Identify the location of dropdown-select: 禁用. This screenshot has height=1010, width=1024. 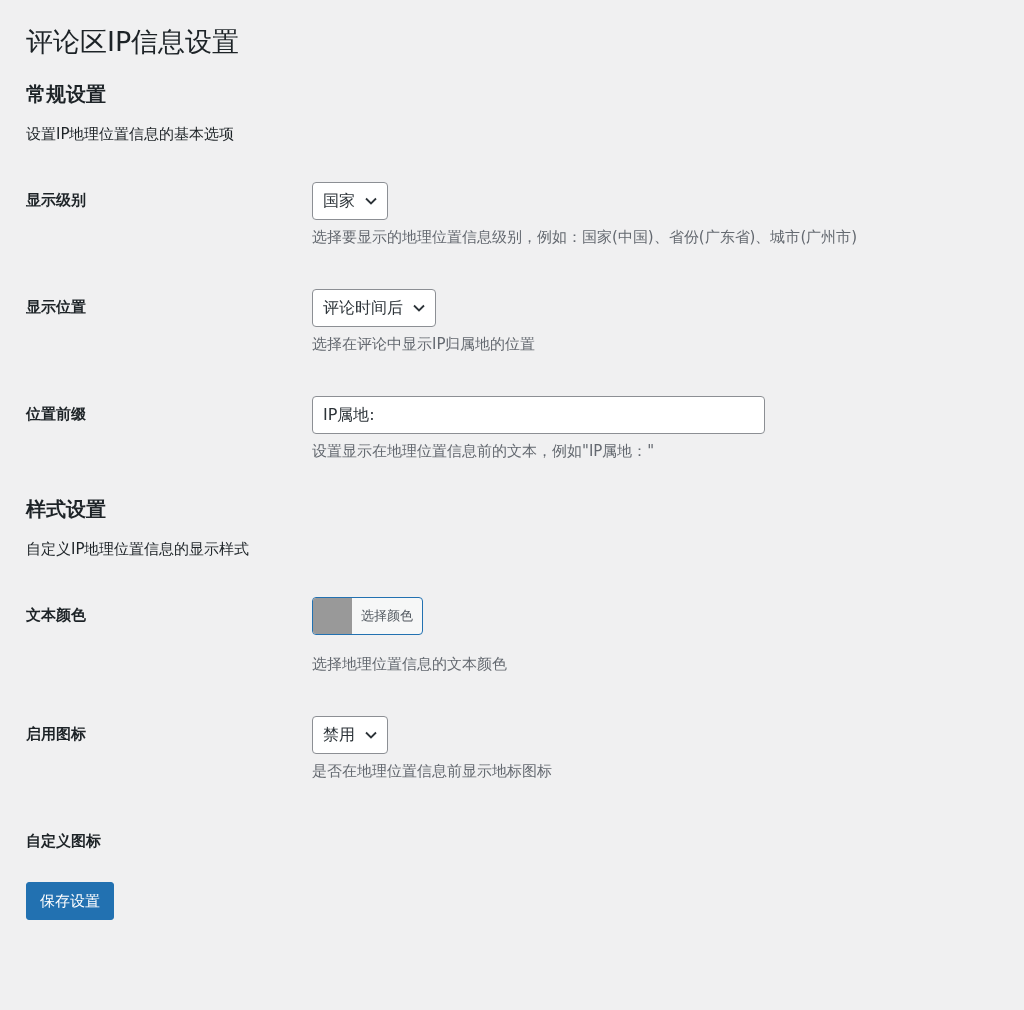
(350, 735).